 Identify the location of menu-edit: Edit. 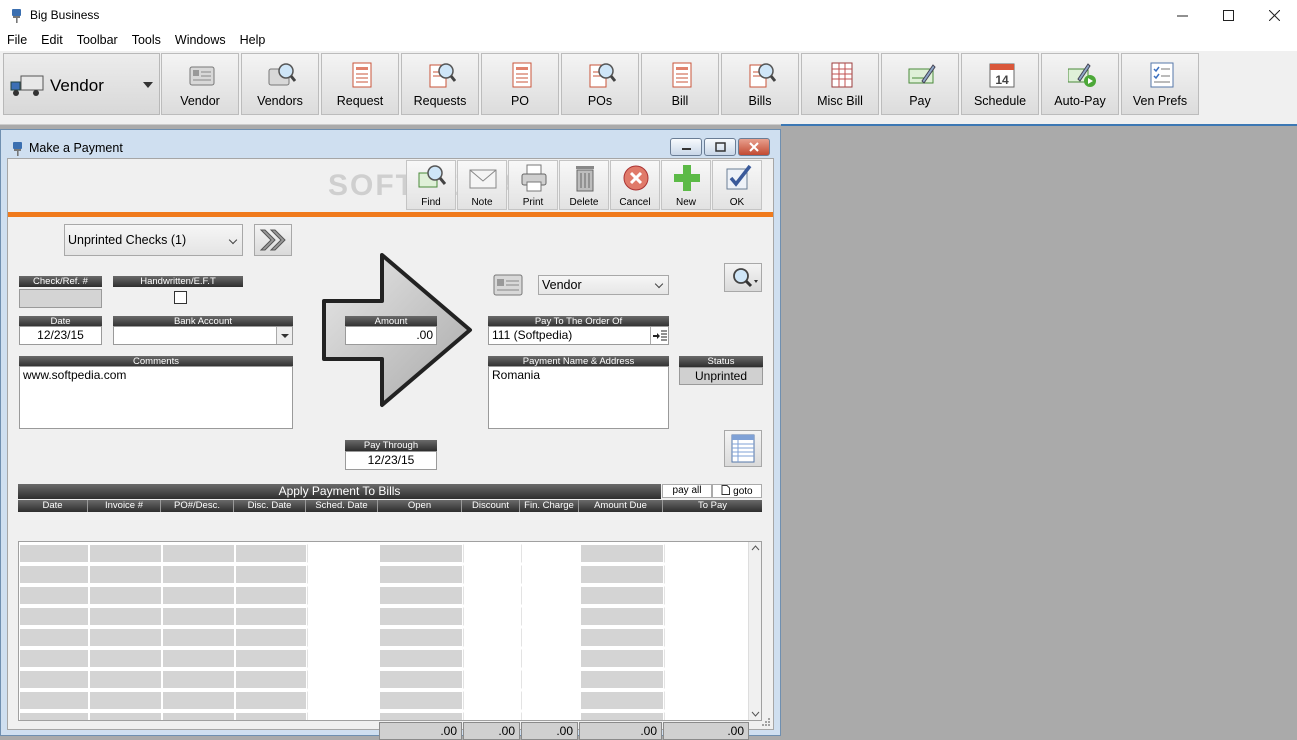
(52, 41).